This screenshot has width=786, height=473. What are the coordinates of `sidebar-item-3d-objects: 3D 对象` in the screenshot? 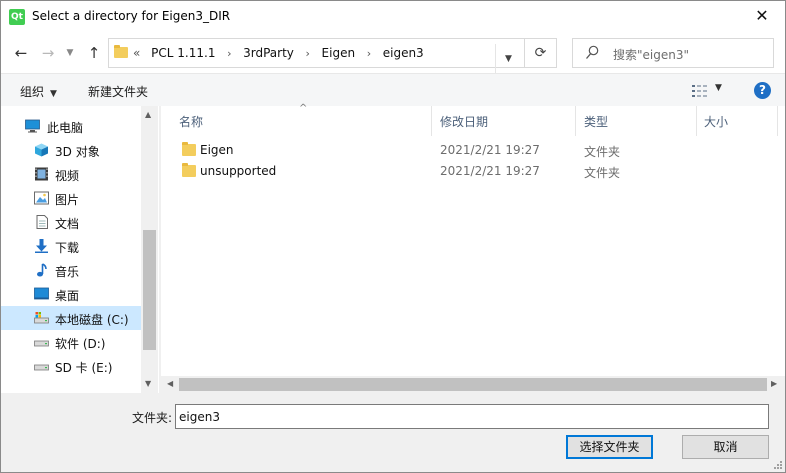 It's located at (71, 150).